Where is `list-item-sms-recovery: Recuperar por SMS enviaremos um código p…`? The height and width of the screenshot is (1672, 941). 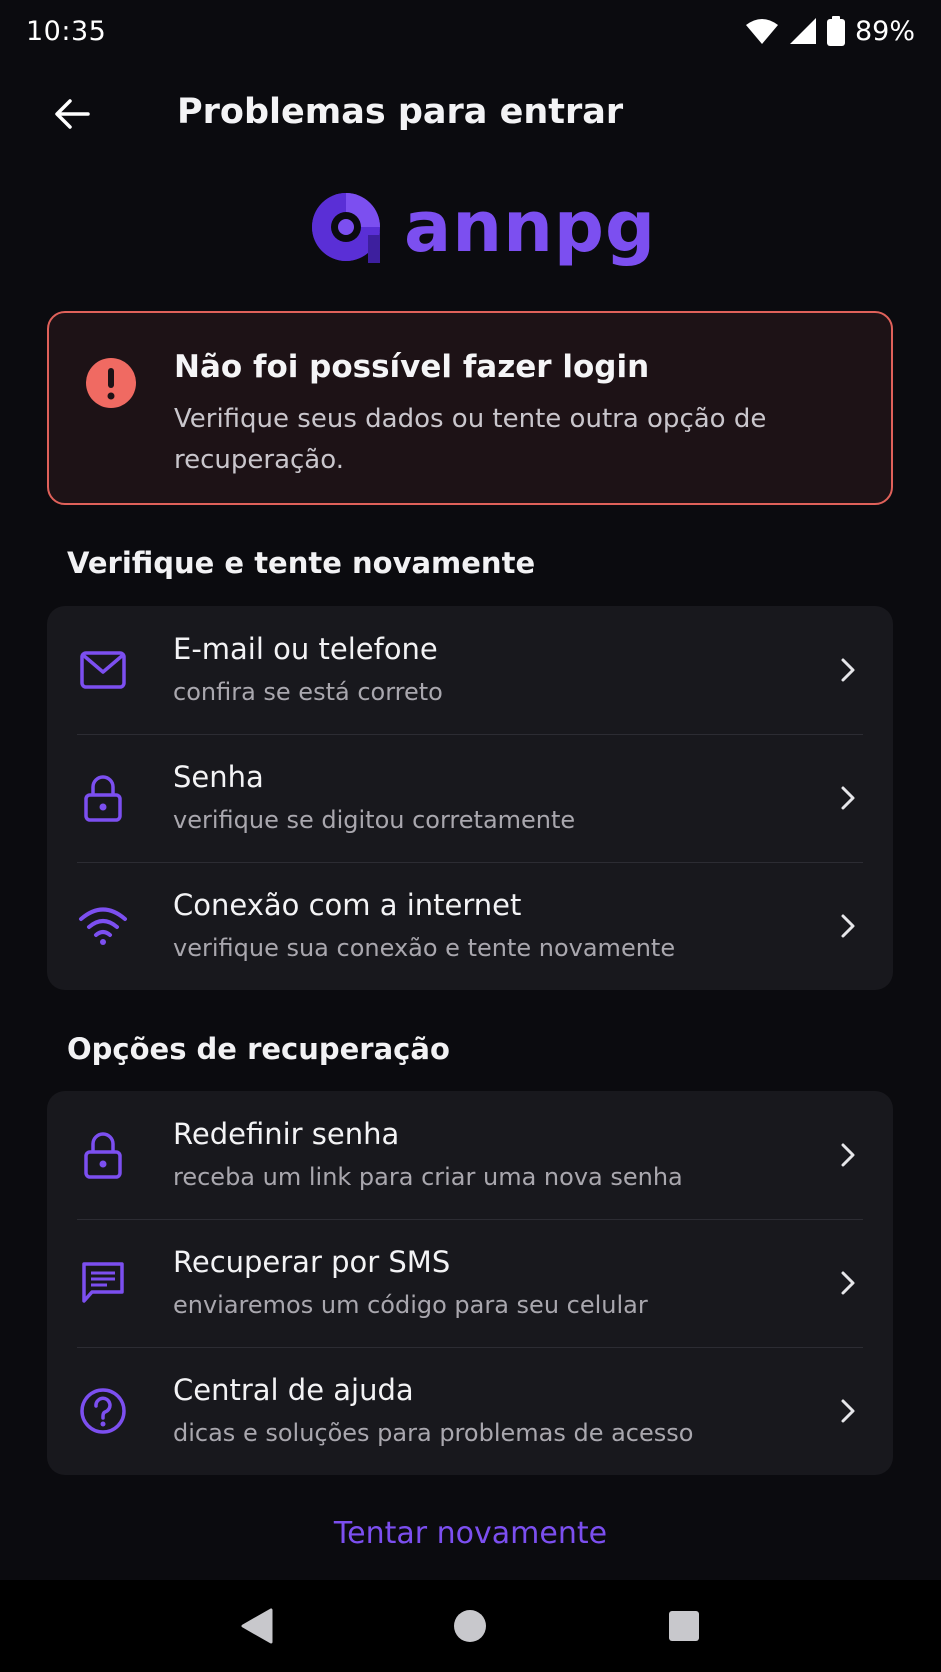
list-item-sms-recovery: Recuperar por SMS enviaremos um código p… is located at coordinates (470, 1283).